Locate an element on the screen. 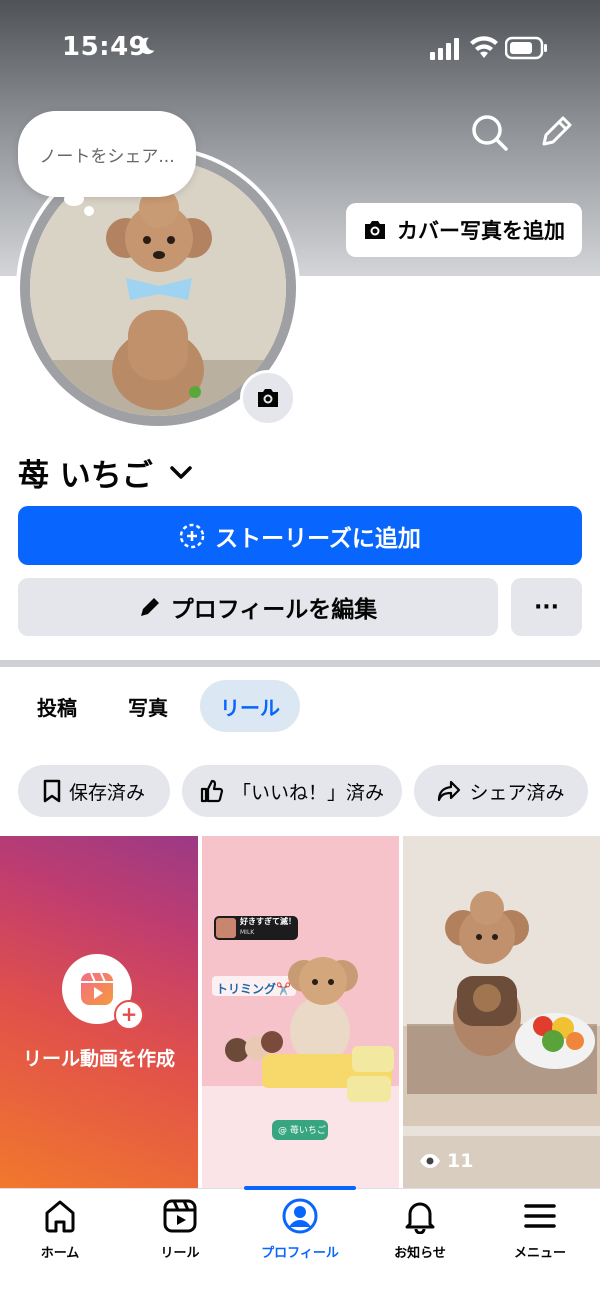 The image size is (600, 1305). reel-views: 11 is located at coordinates (446, 1161).